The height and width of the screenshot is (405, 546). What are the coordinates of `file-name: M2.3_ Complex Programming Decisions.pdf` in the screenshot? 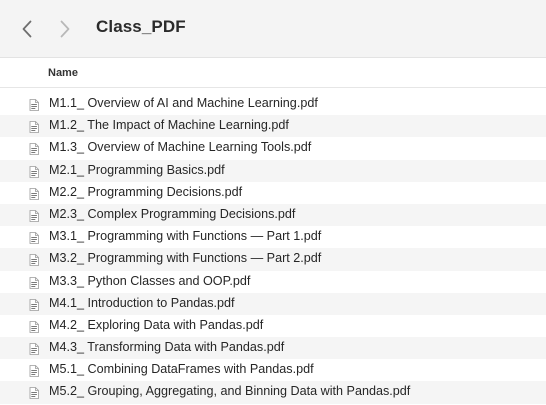 It's located at (172, 213).